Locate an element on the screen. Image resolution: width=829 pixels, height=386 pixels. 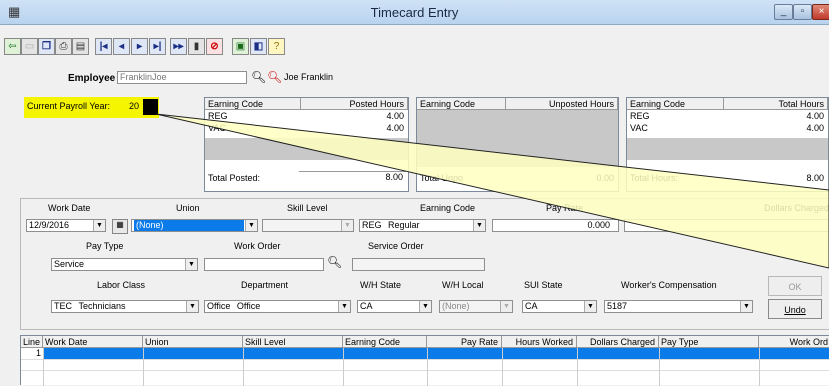
print-icon: ⎙ is located at coordinates (63, 46).